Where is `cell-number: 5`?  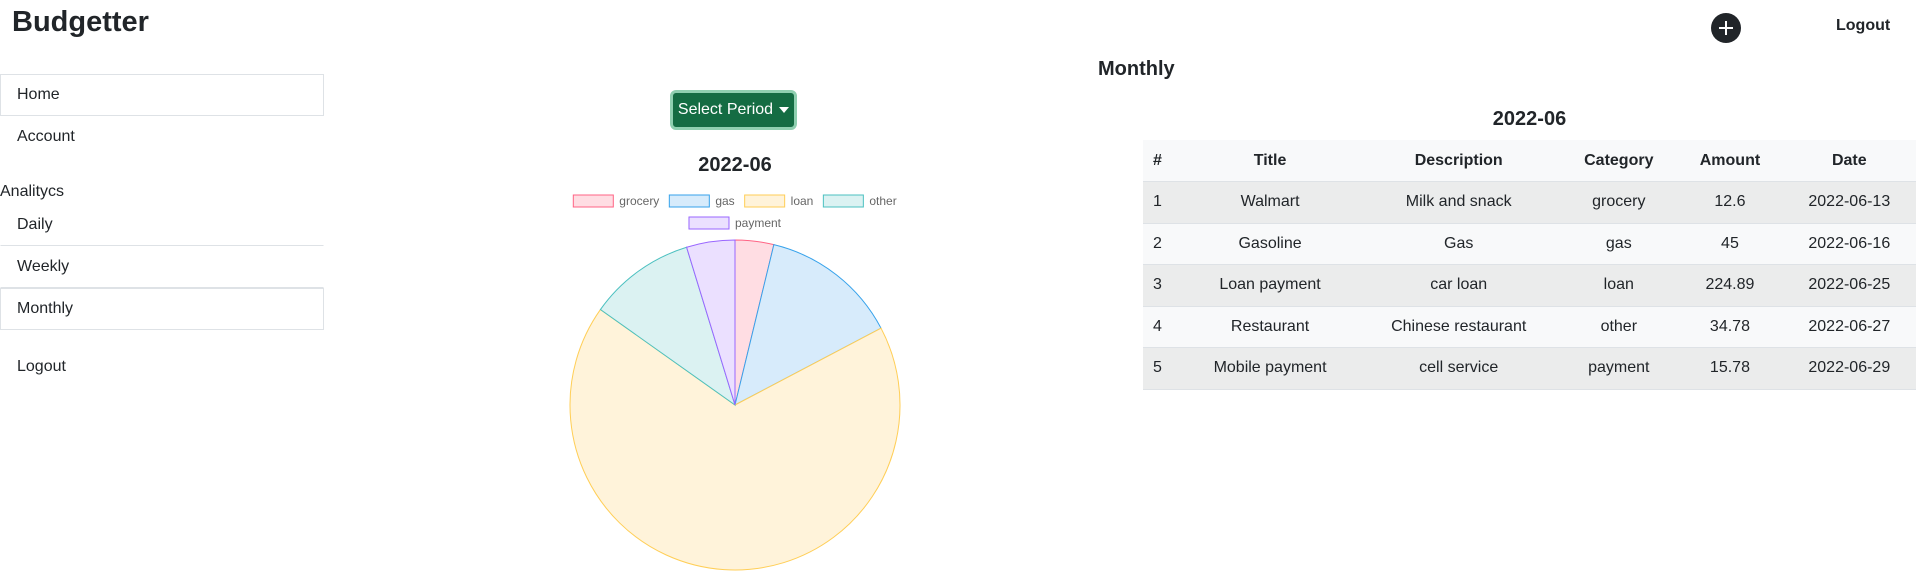
cell-number: 5 is located at coordinates (1163, 368).